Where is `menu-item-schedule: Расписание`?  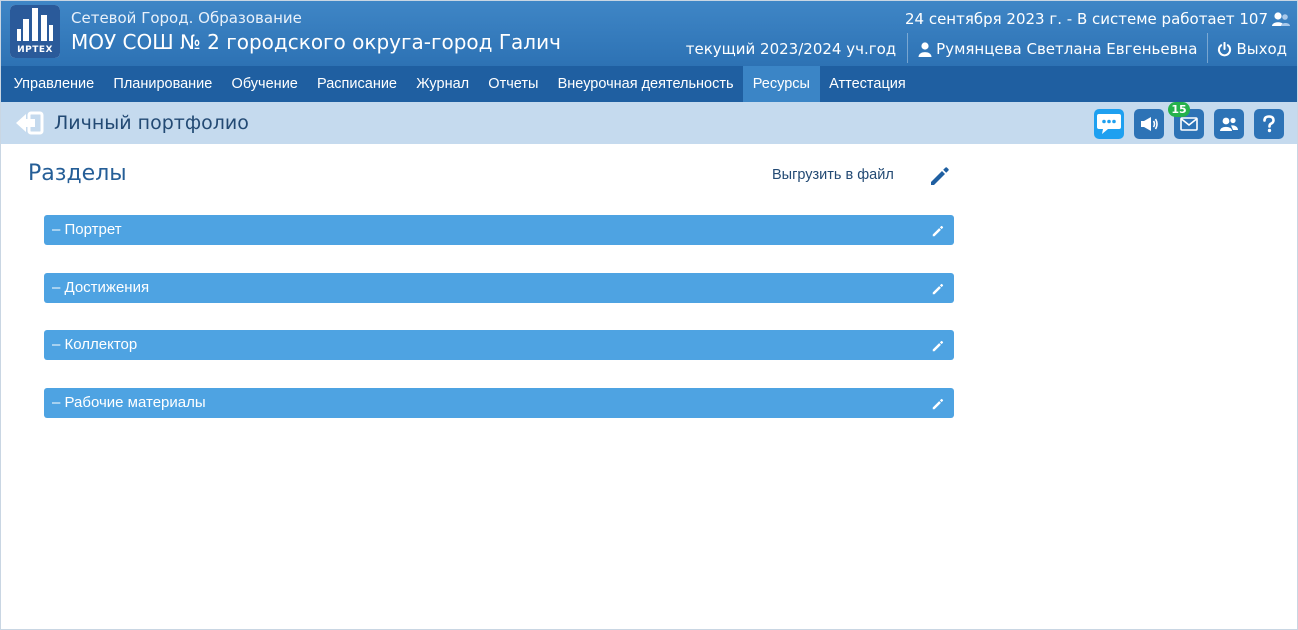 menu-item-schedule: Расписание is located at coordinates (356, 84).